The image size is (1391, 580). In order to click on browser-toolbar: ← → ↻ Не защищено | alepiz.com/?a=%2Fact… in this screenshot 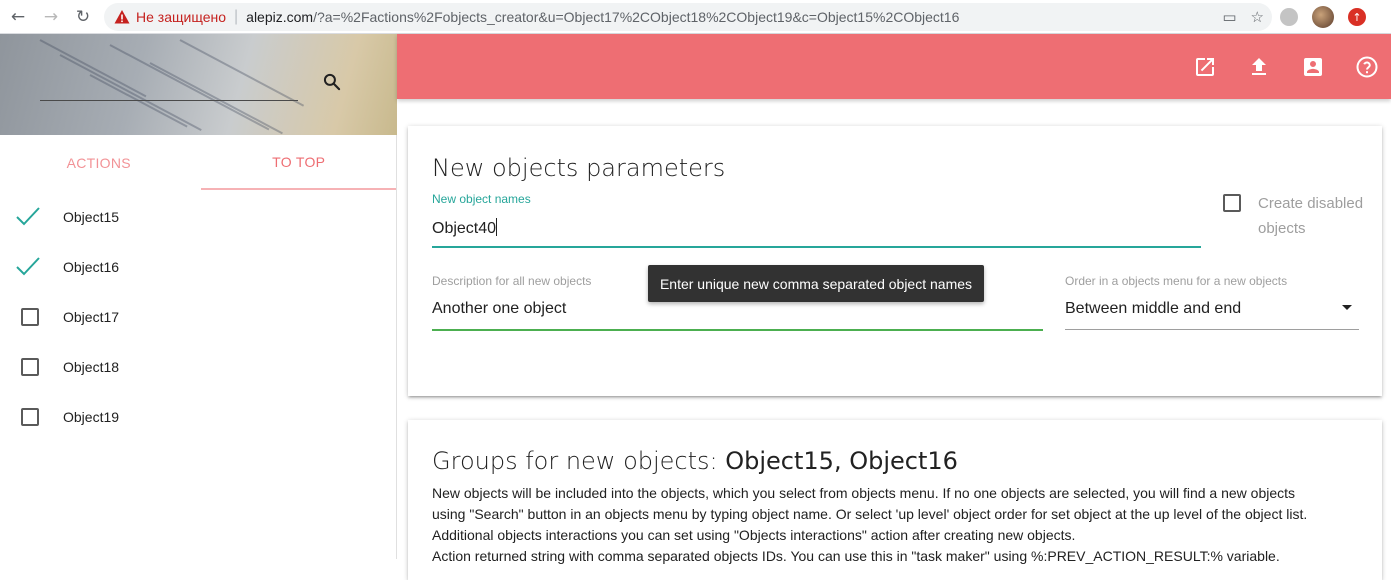, I will do `click(695, 17)`.